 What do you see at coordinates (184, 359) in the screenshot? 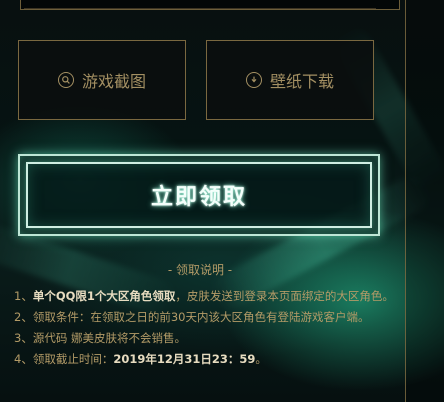
I see `rule-item-4-deadline: 2019年12月31日23：59` at bounding box center [184, 359].